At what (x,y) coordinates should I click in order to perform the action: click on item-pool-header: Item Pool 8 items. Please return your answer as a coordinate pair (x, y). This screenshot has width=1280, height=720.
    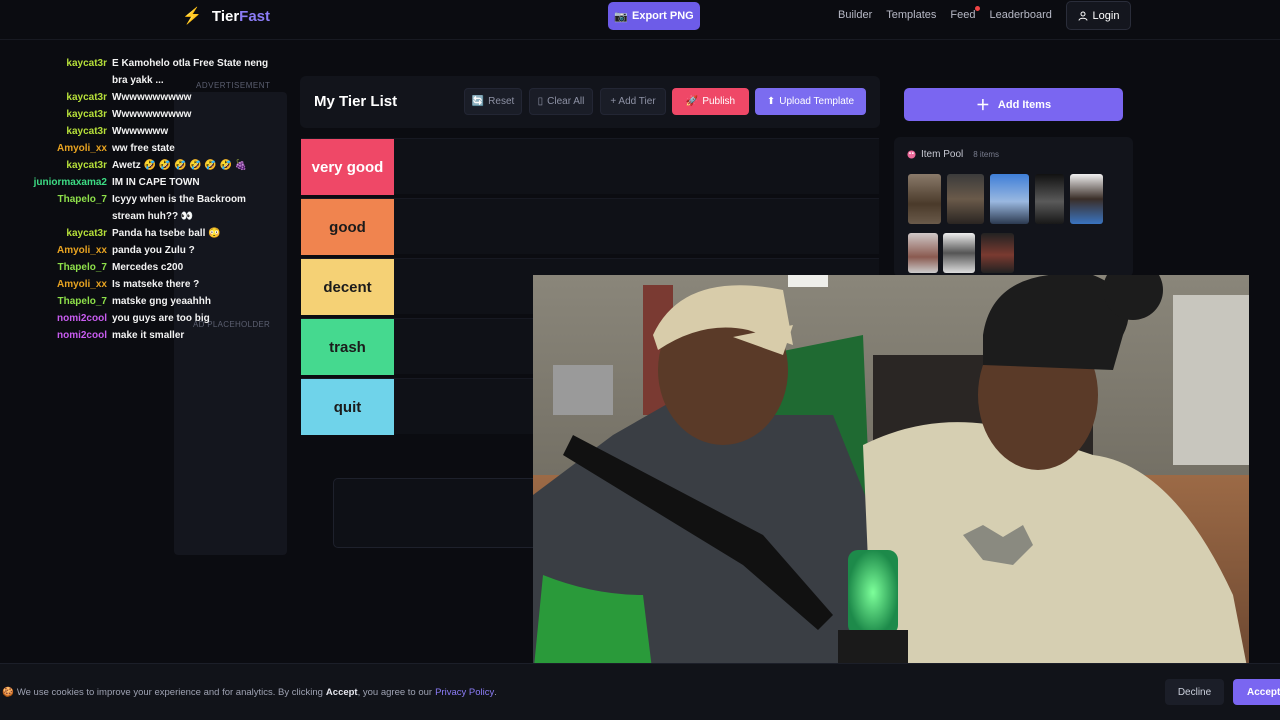
    Looking at the image, I should click on (953, 154).